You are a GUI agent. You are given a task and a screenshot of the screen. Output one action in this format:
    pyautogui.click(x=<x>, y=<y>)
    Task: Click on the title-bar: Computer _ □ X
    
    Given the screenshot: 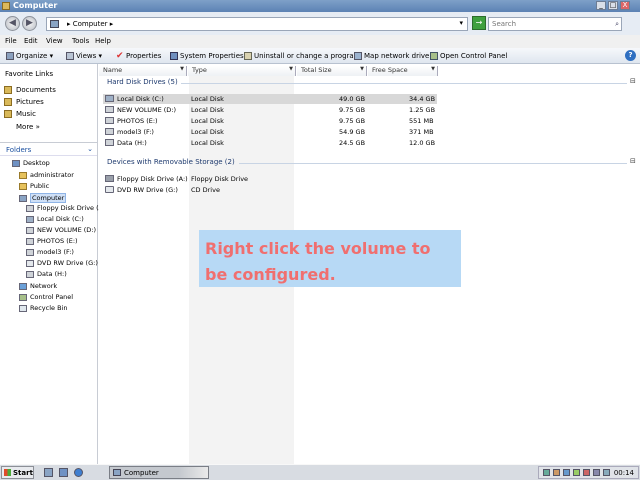 What is the action you would take?
    pyautogui.click(x=320, y=6)
    